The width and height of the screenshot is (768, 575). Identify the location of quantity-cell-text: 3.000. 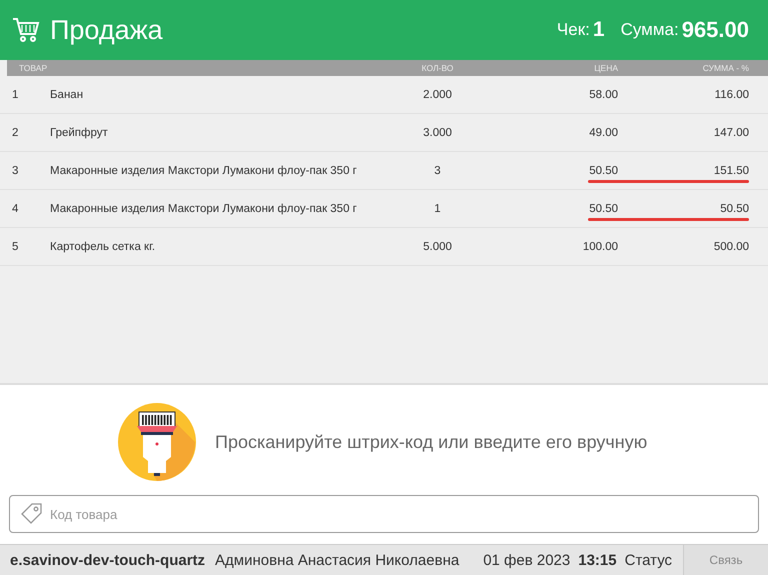
(437, 132).